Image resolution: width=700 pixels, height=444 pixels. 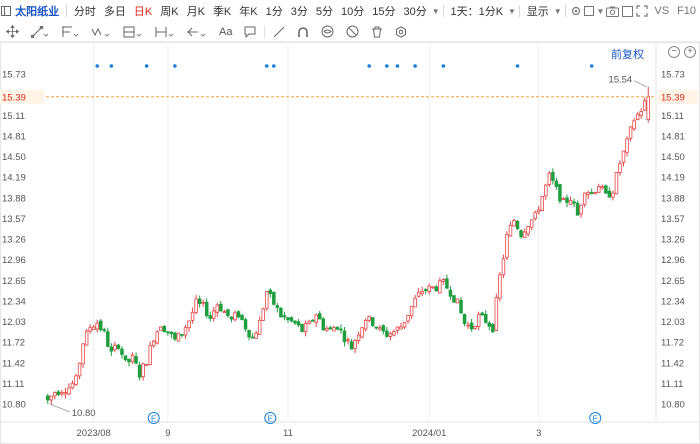 What do you see at coordinates (248, 11) in the screenshot?
I see `period-tab: 年K` at bounding box center [248, 11].